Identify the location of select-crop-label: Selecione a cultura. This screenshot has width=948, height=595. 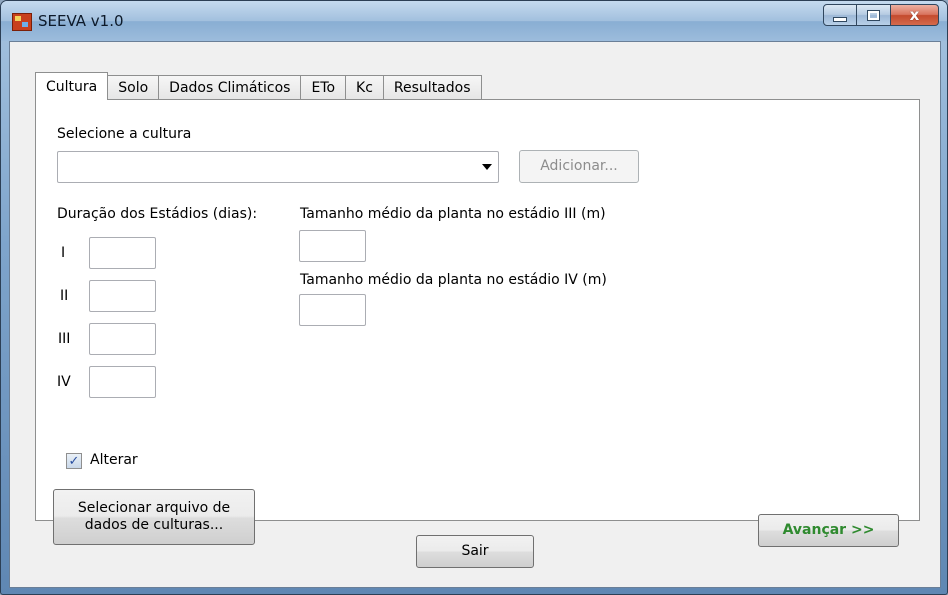
(124, 134).